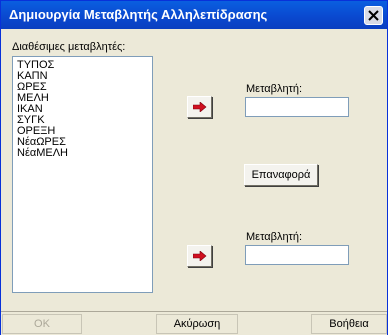  I want to click on close-icon, so click(373, 15).